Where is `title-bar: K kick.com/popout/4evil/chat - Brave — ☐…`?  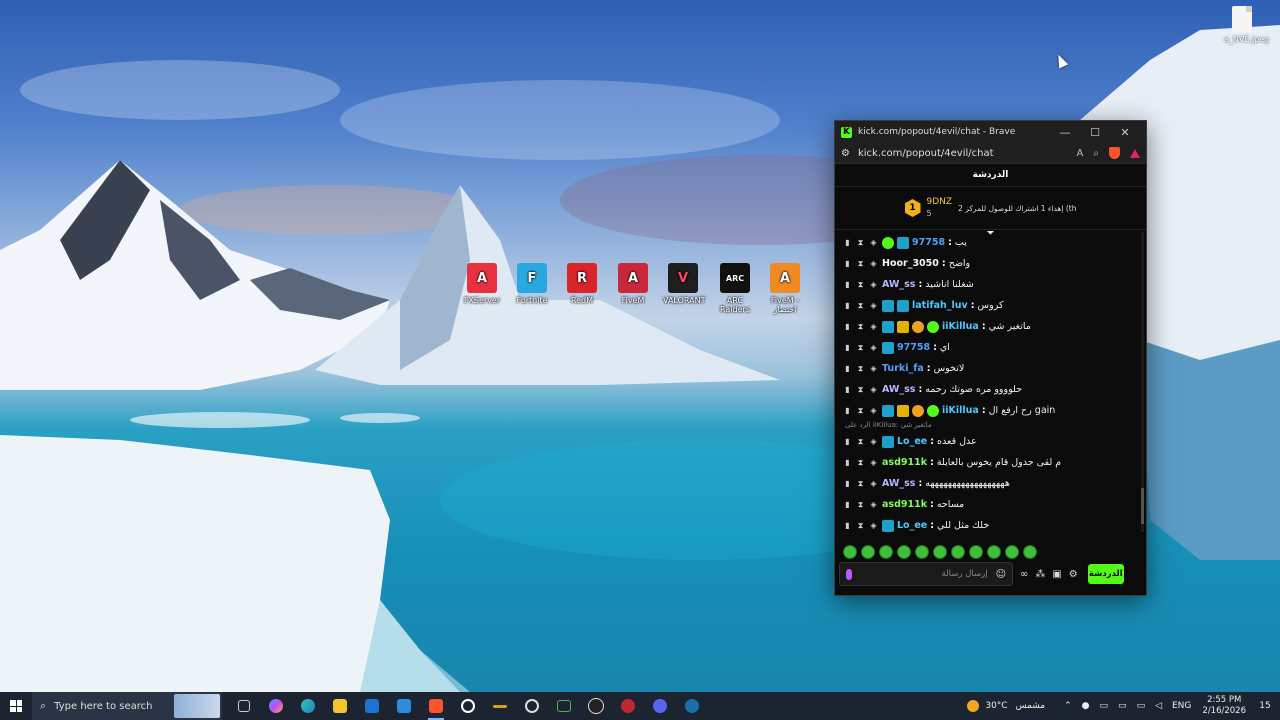
title-bar: K kick.com/popout/4evil/chat - Brave — ☐… is located at coordinates (990, 132).